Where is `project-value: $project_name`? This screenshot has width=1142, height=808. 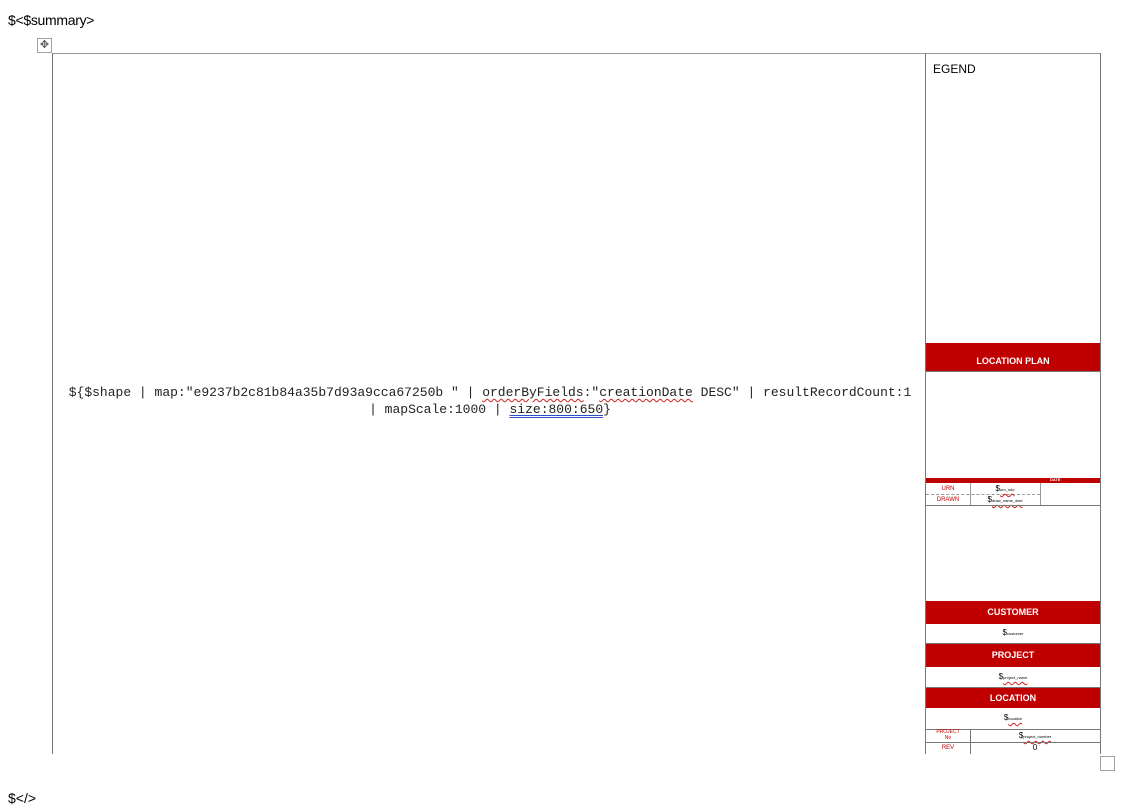
project-value: $project_name is located at coordinates (1013, 676).